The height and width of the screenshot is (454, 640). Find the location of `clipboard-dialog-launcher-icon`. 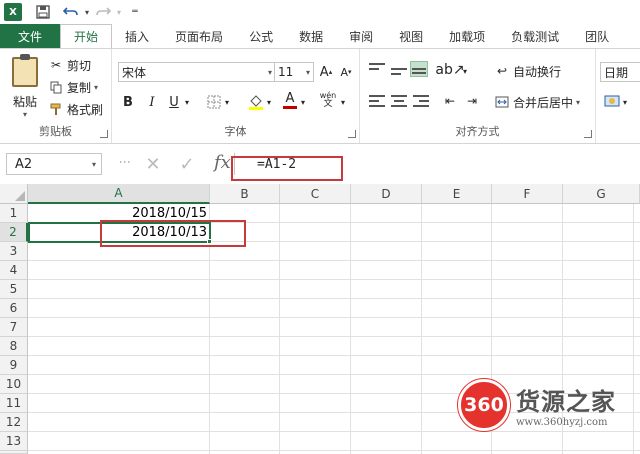

clipboard-dialog-launcher-icon is located at coordinates (104, 134).